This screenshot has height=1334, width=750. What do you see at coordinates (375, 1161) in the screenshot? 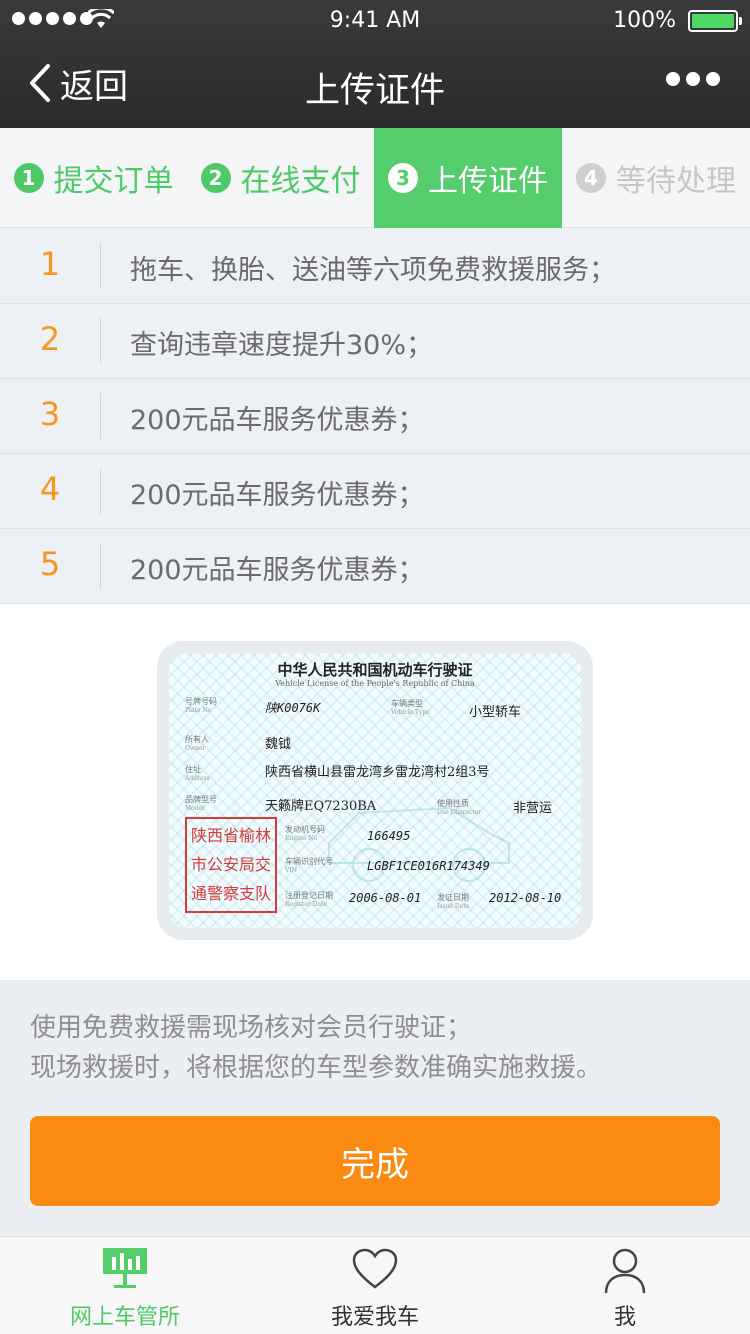
I see `finish-button: 完成` at bounding box center [375, 1161].